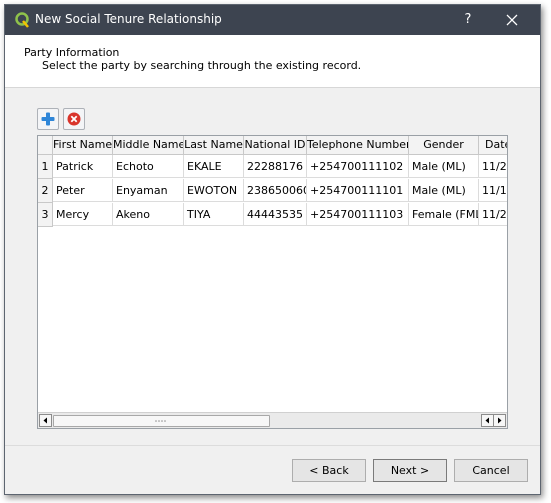 The width and height of the screenshot is (551, 503). I want to click on column-header-national-id: National ID, so click(275, 145).